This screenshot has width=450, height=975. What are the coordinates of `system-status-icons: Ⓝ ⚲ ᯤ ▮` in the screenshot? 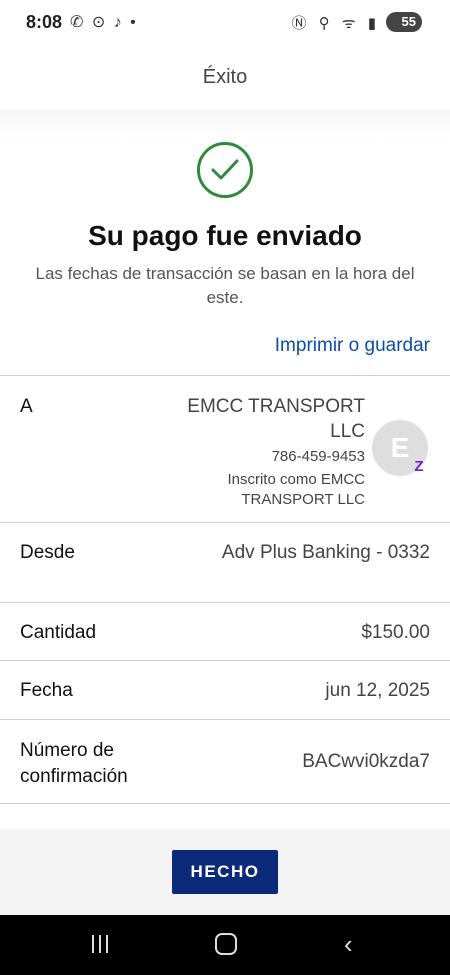 It's located at (335, 23).